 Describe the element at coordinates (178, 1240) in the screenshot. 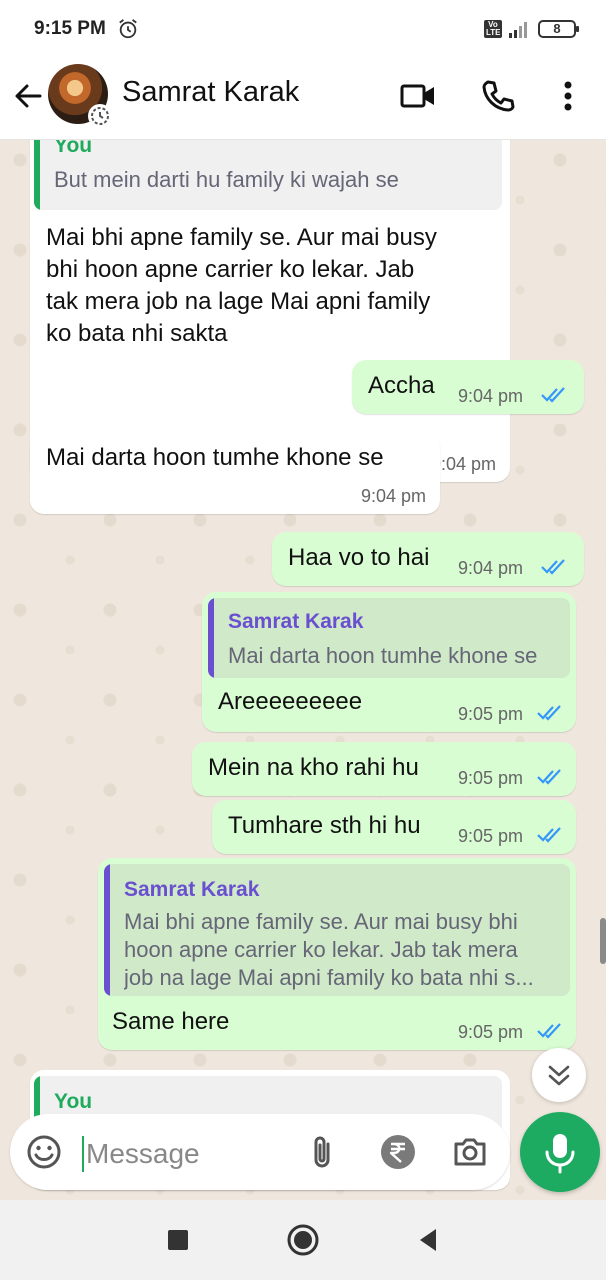

I see `recent-apps-icon` at that location.